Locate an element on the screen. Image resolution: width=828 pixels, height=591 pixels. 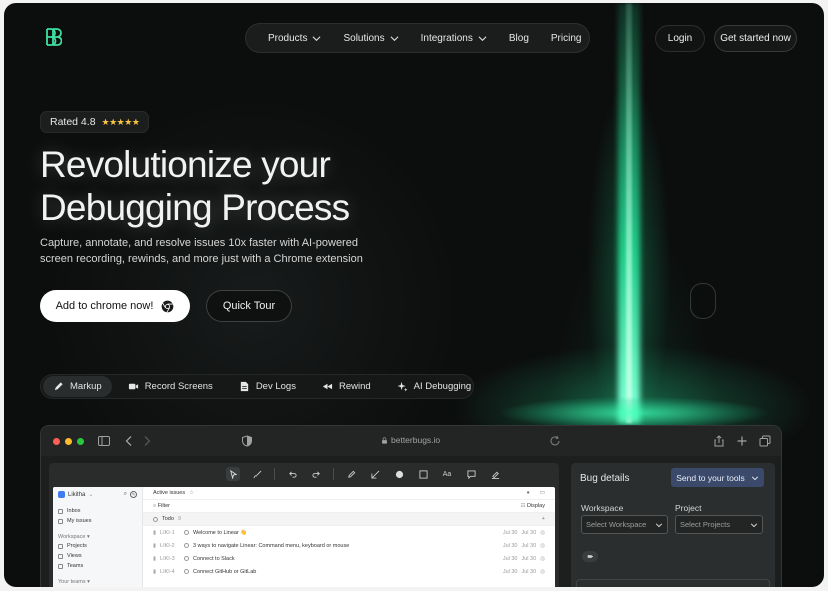
pencil-icon is located at coordinates (351, 474).